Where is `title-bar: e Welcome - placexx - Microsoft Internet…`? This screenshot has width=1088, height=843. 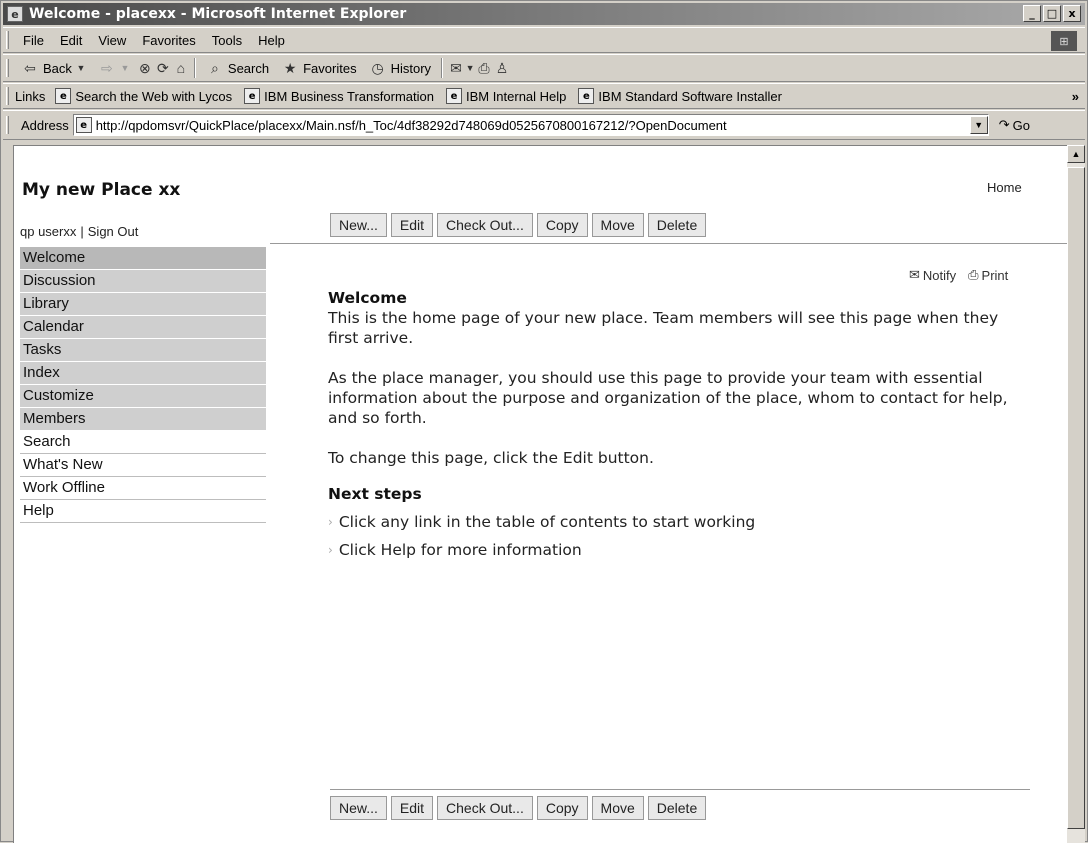 title-bar: e Welcome - placexx - Microsoft Internet… is located at coordinates (544, 14).